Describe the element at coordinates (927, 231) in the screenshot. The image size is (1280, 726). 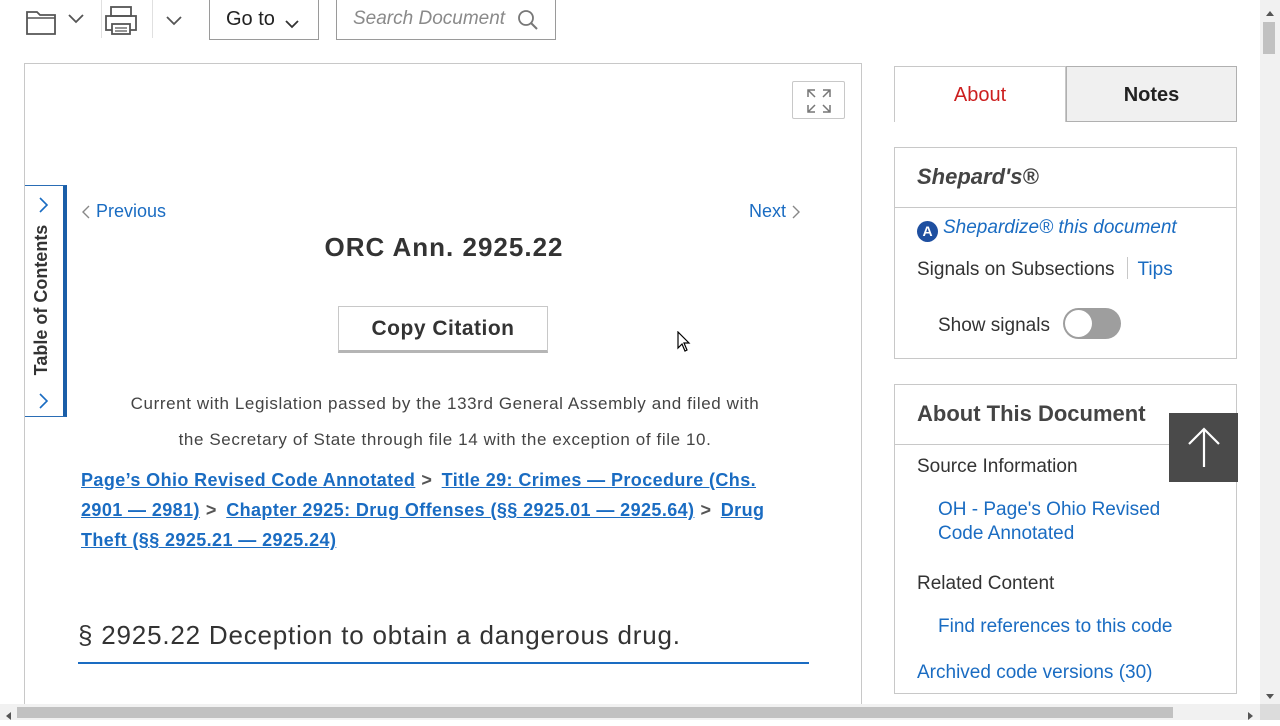
I see `shepards-badge-icon: A` at that location.